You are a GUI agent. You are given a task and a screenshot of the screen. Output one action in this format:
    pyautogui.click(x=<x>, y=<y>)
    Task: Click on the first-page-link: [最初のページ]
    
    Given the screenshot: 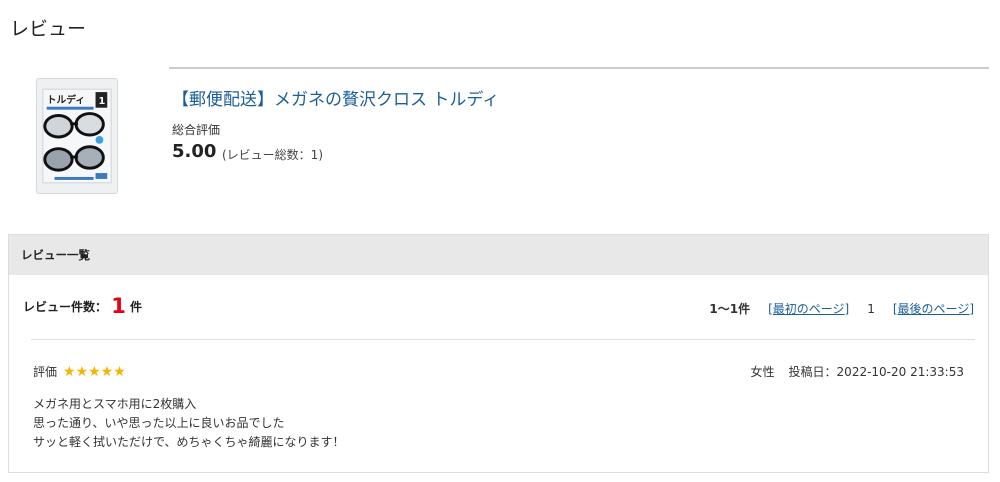 What is the action you would take?
    pyautogui.click(x=808, y=308)
    